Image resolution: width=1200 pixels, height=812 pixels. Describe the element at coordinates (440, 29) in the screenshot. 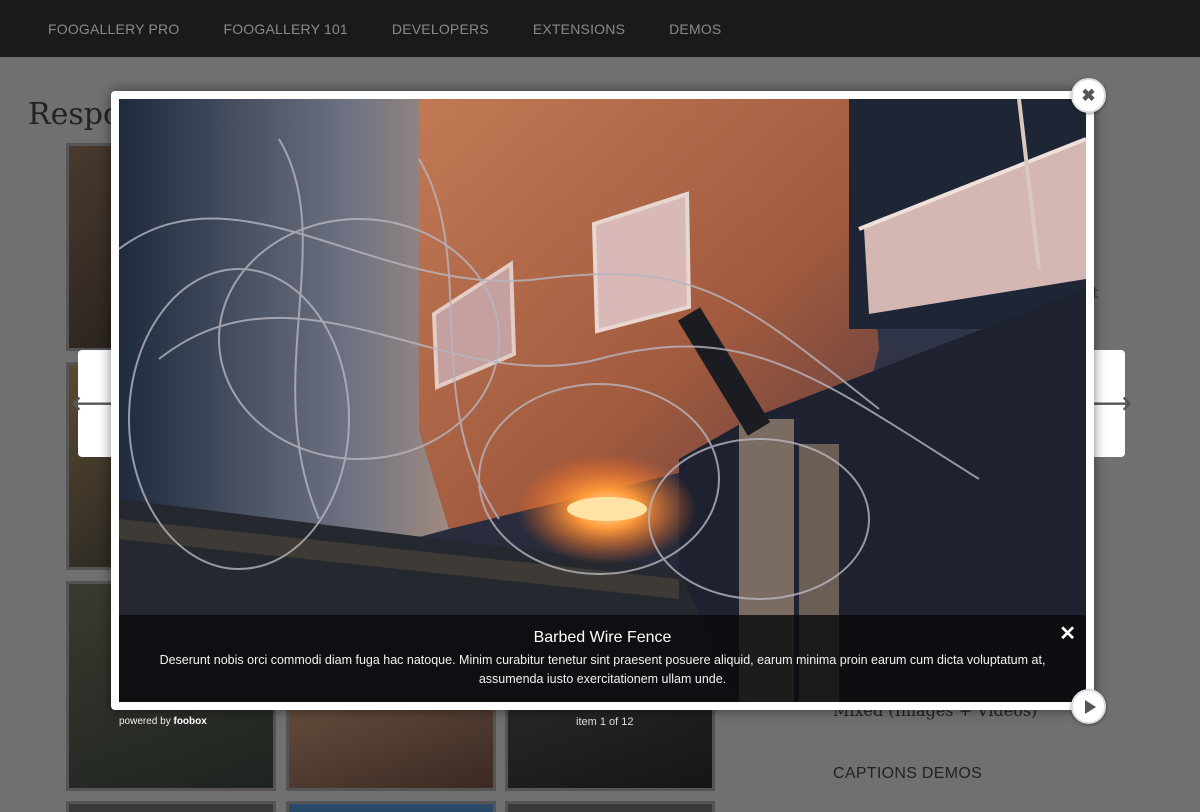

I see `nav-item-developers: DEVELOPERS` at that location.